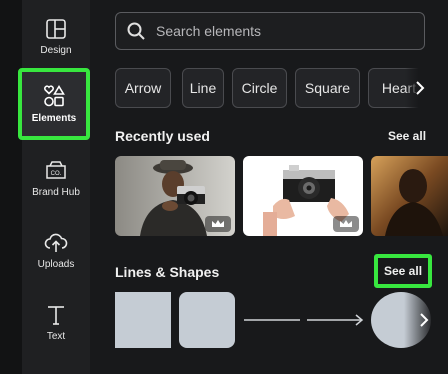  I want to click on lines-shapes-see-all-link: See all, so click(403, 271).